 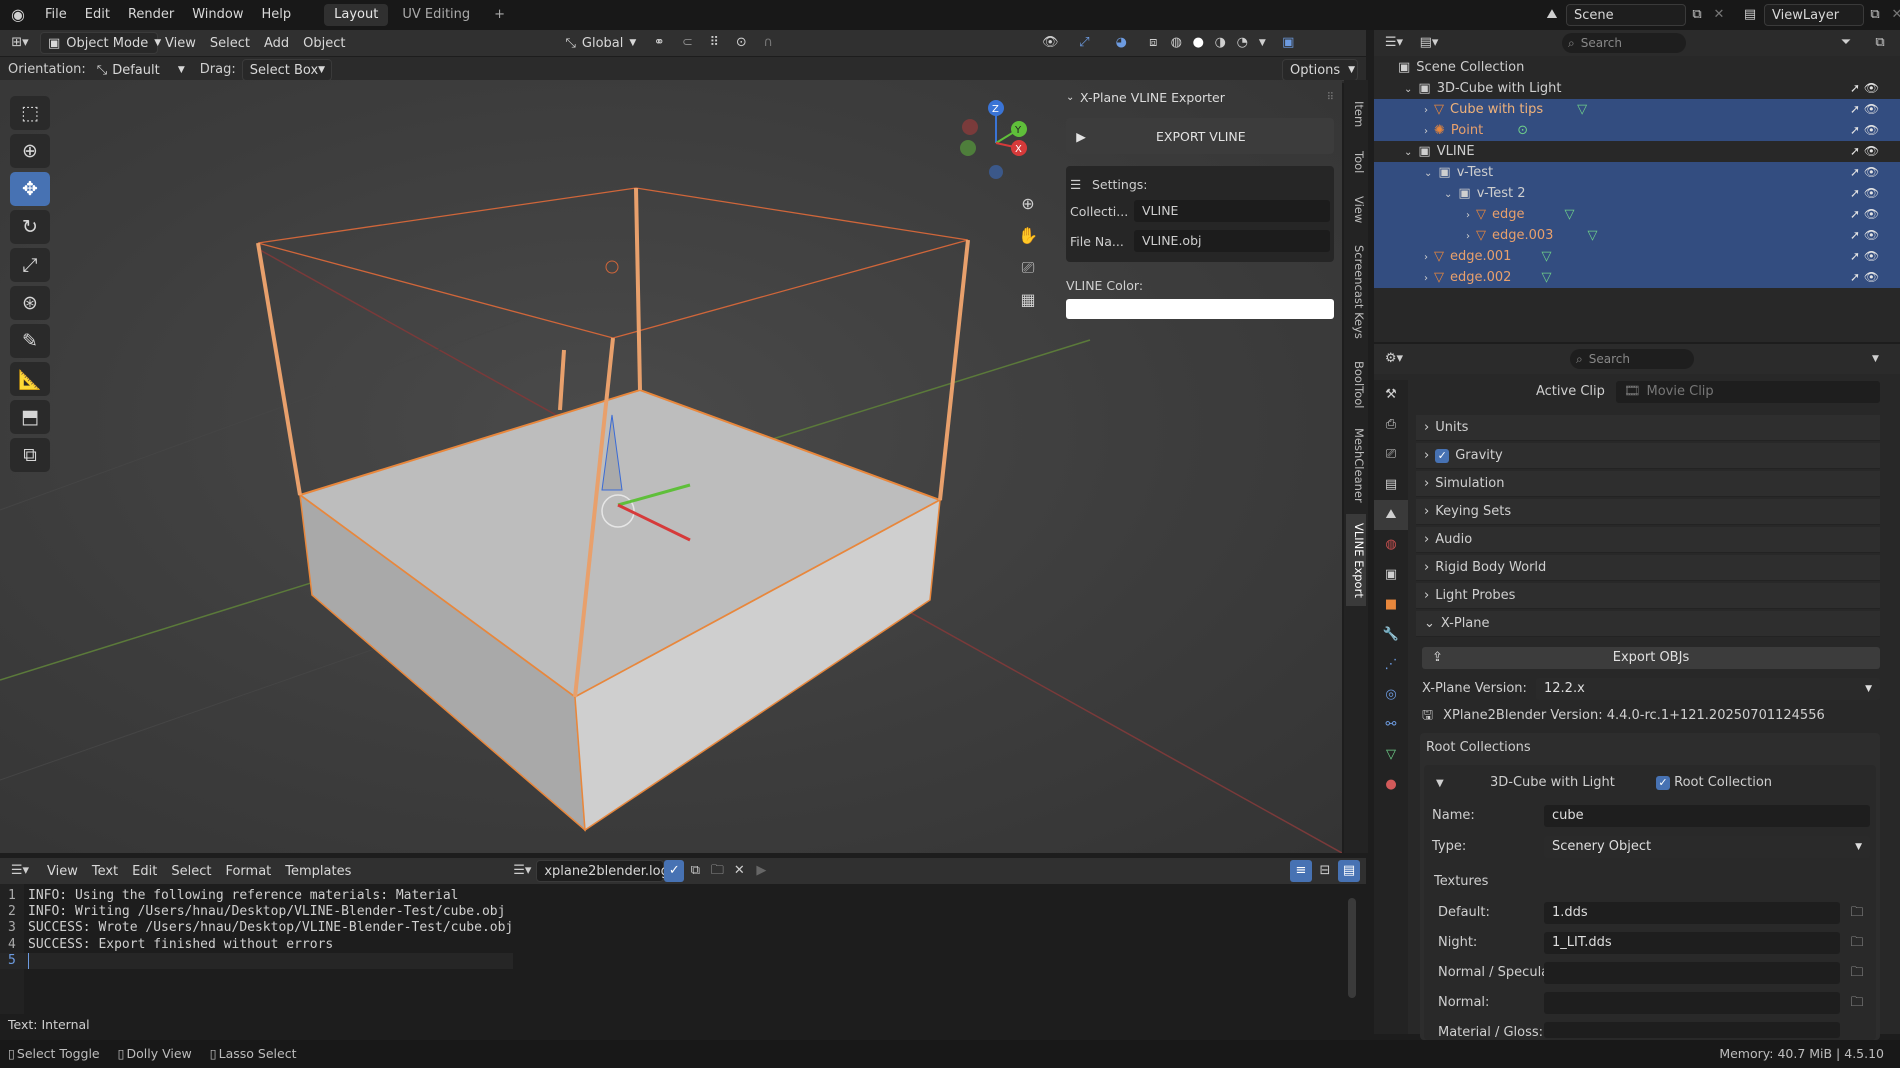 I want to click on outliner-row: › ✺ Point ⊙, so click(x=1637, y=130).